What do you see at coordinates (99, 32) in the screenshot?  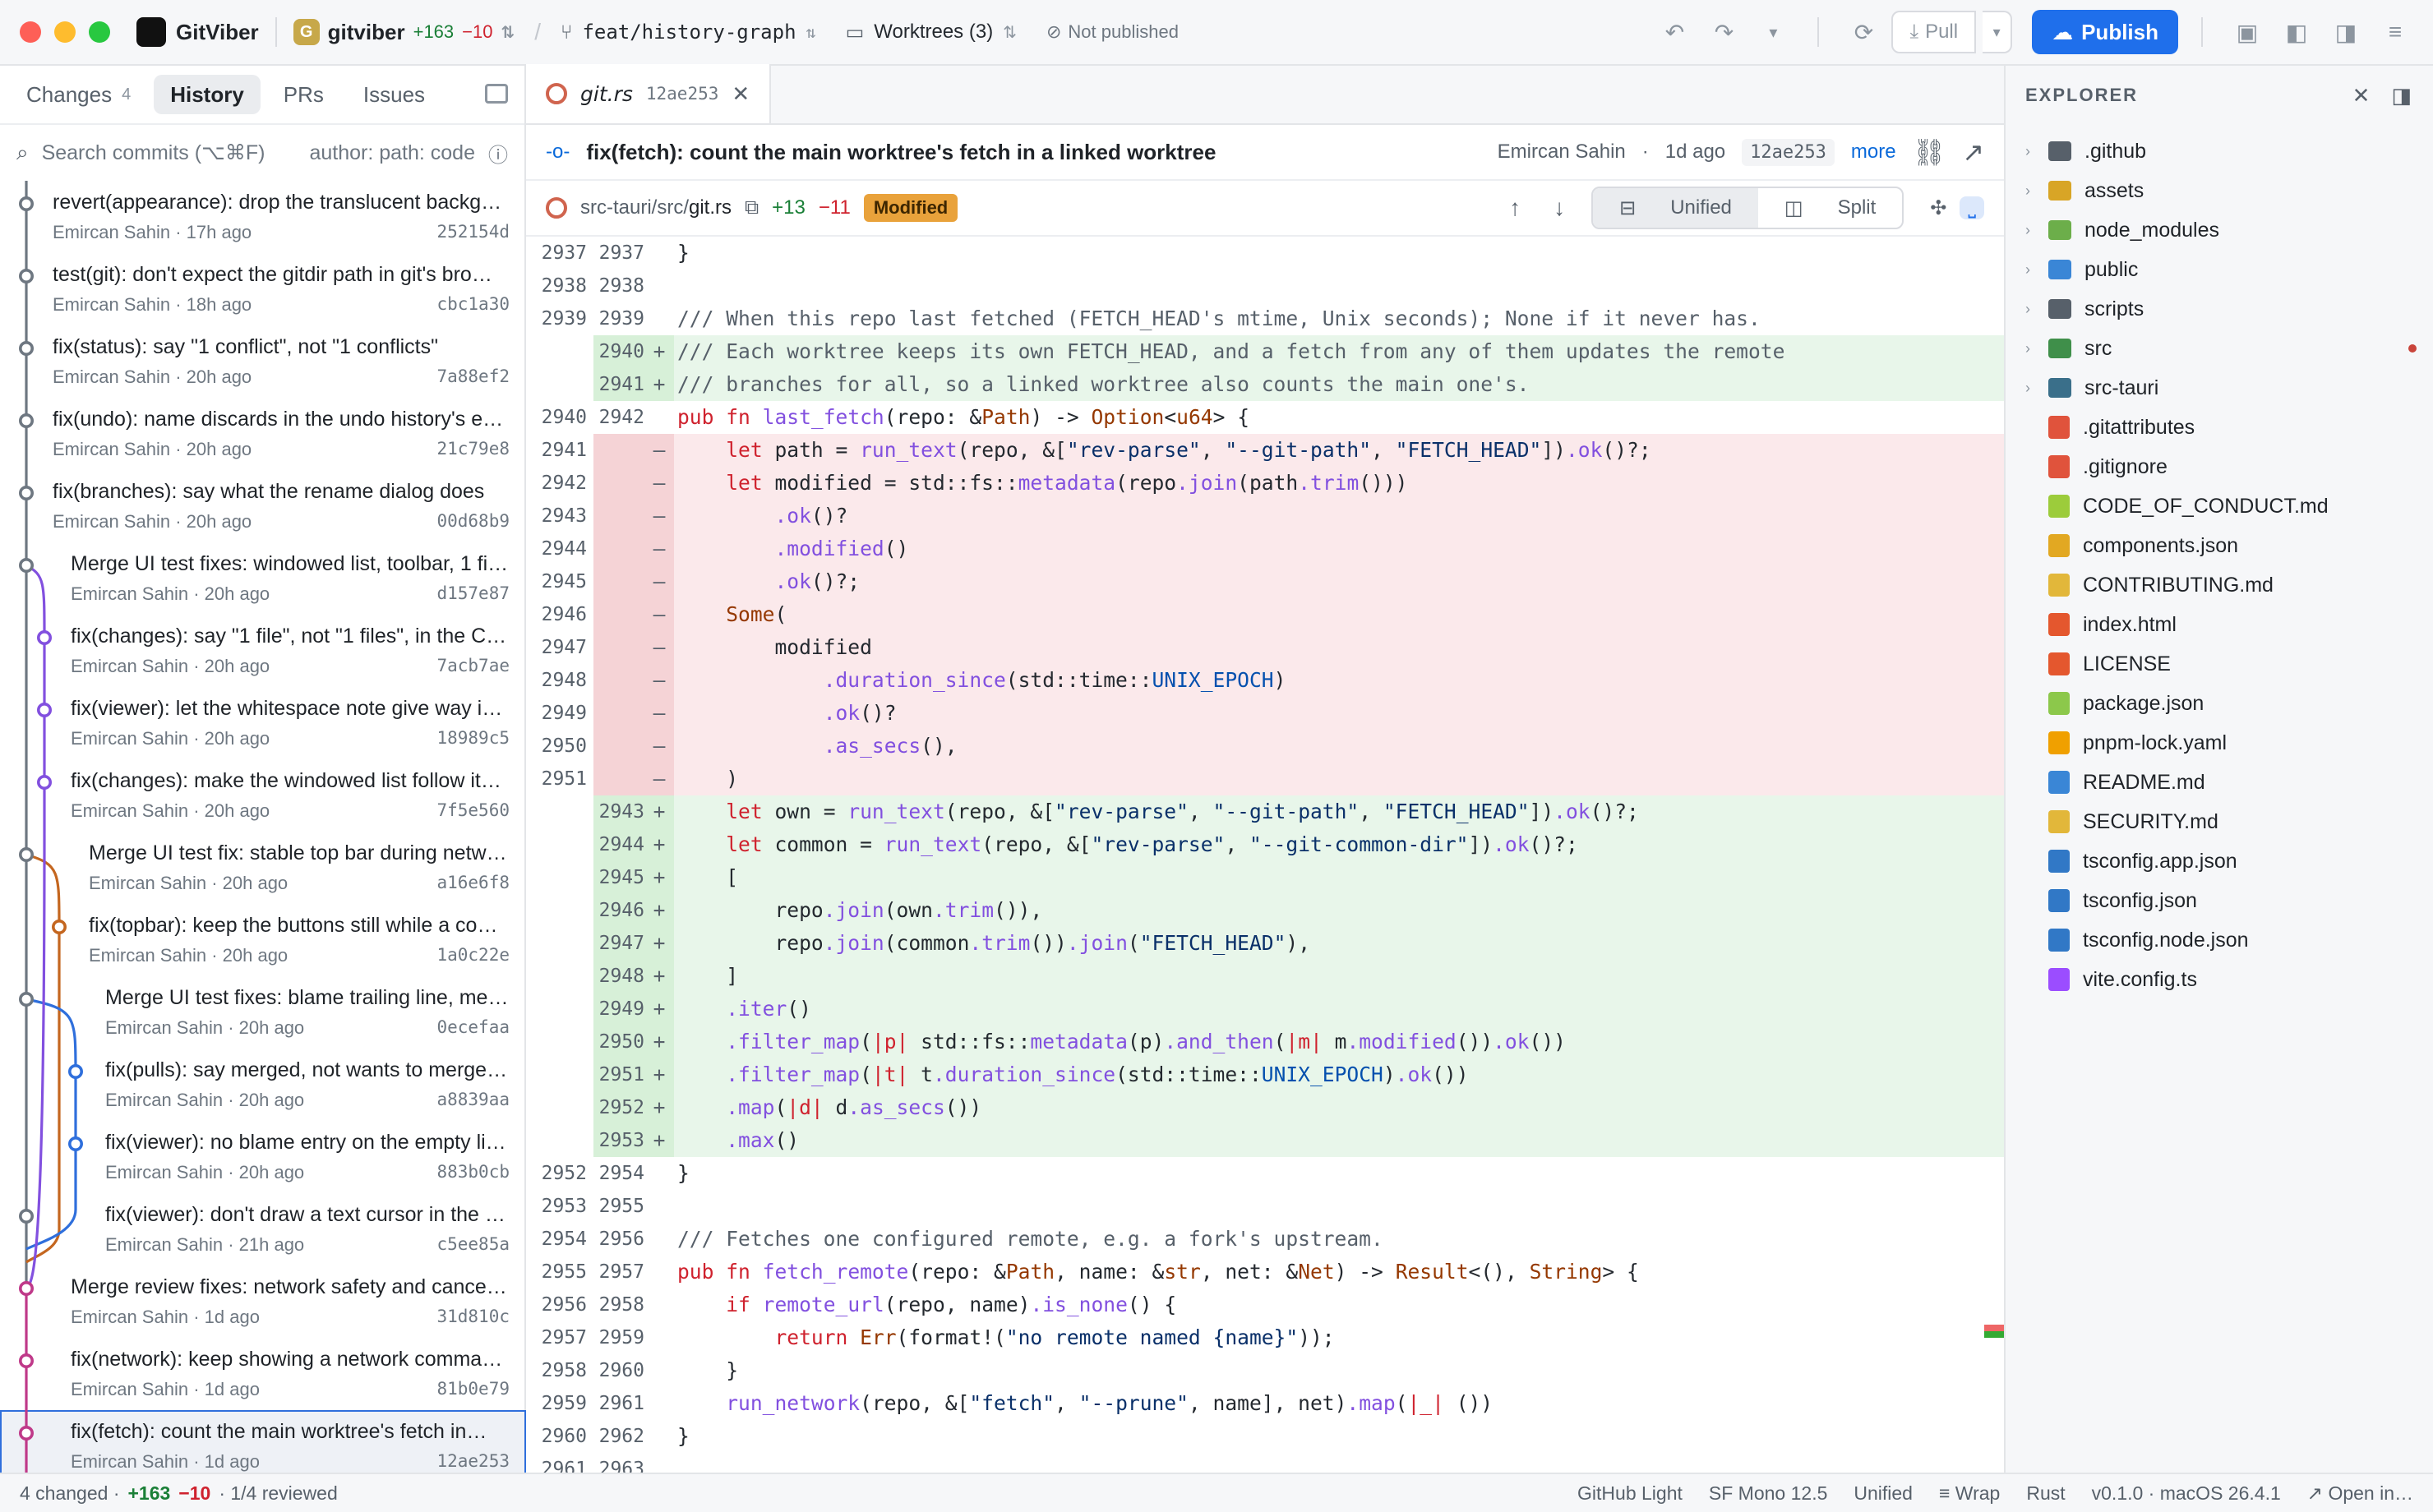 I see `zoom-window-button` at bounding box center [99, 32].